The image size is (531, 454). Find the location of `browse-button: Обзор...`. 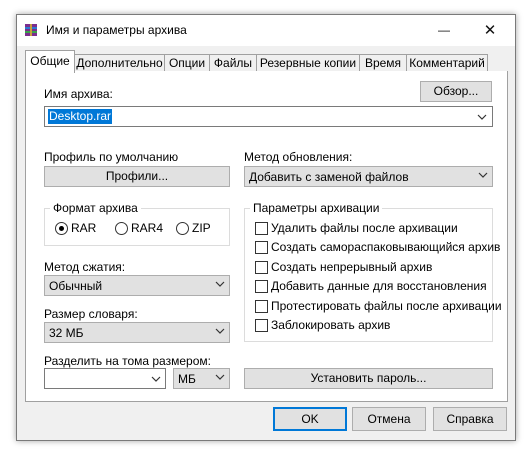

browse-button: Обзор... is located at coordinates (456, 91).